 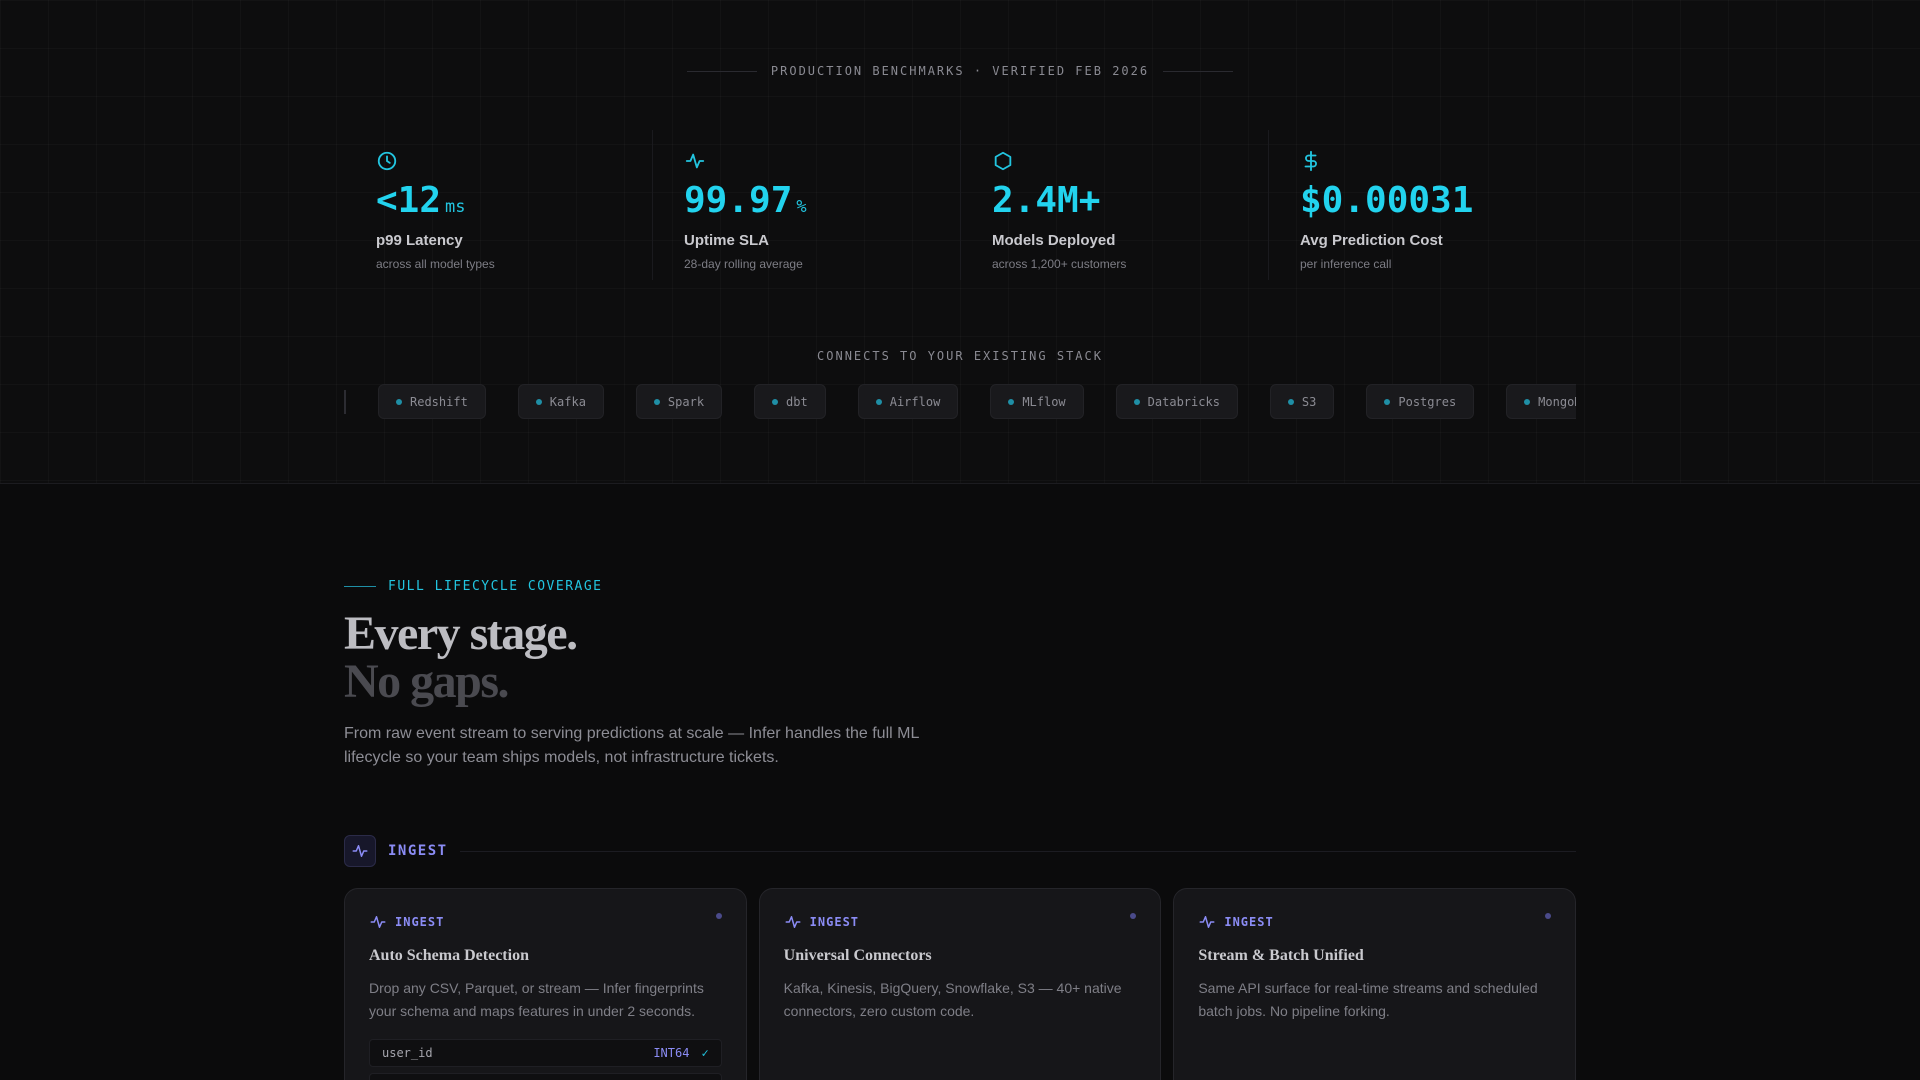 What do you see at coordinates (1044, 401) in the screenshot?
I see `chip-label: MLflow` at bounding box center [1044, 401].